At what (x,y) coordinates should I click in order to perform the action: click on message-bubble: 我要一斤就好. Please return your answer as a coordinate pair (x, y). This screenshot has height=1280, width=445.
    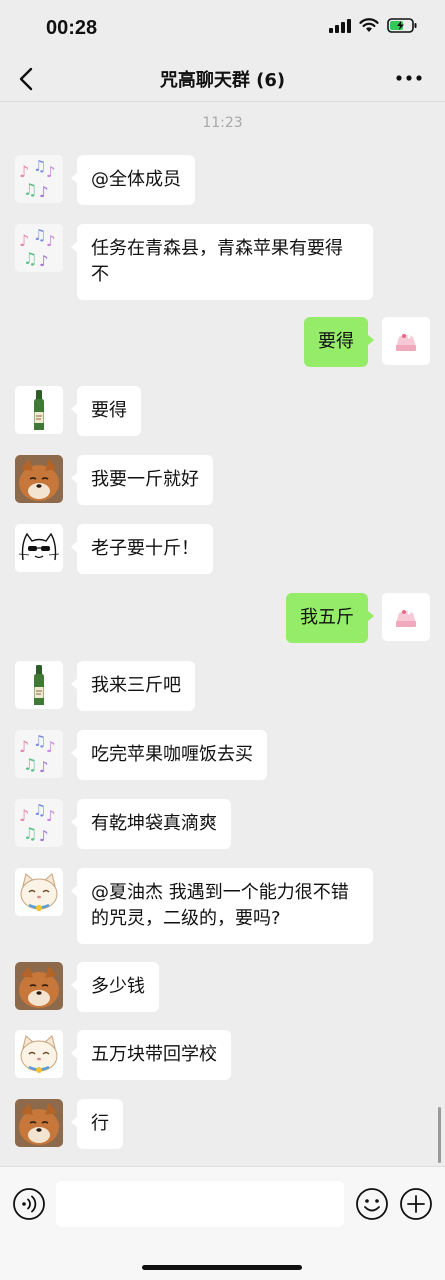
    Looking at the image, I should click on (142, 480).